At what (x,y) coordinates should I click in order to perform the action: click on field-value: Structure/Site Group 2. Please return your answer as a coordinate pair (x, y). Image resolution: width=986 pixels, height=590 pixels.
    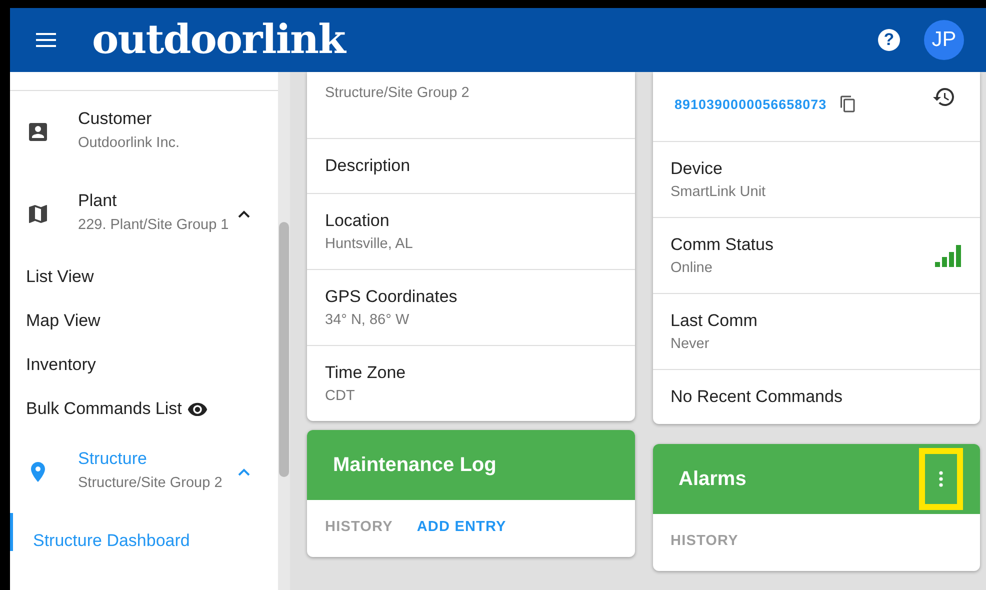
    Looking at the image, I should click on (397, 93).